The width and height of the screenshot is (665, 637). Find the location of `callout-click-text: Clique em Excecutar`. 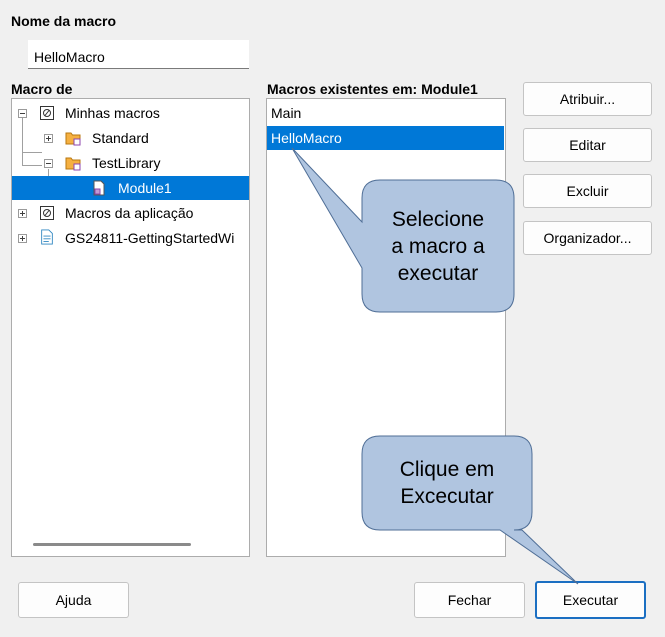

callout-click-text: Clique em Excecutar is located at coordinates (447, 483).